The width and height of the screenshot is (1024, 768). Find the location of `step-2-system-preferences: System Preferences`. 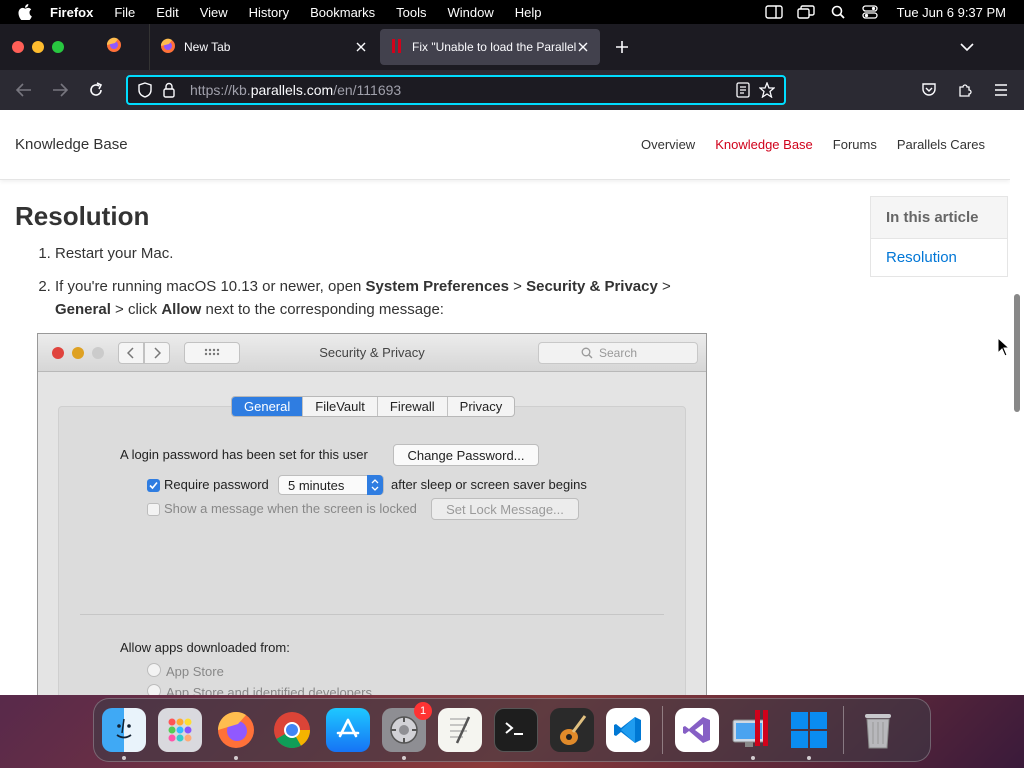

step-2-system-preferences: System Preferences is located at coordinates (437, 286).